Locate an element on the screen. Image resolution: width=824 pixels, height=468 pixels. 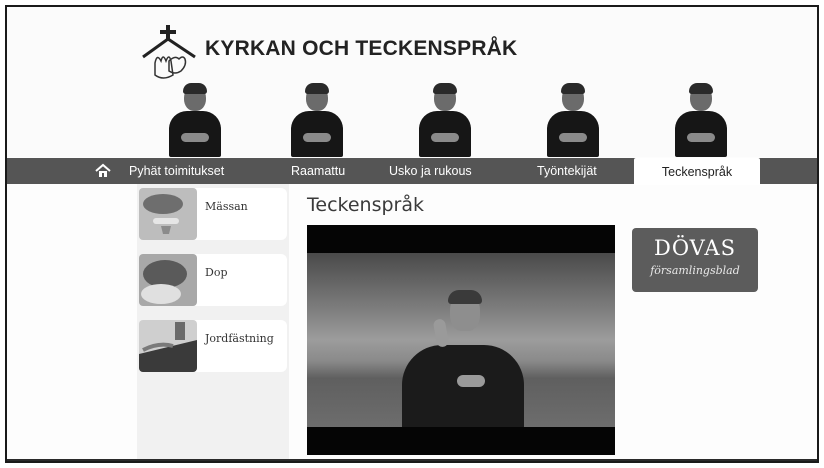
sidebar-item-massan: Mässan is located at coordinates (213, 214).